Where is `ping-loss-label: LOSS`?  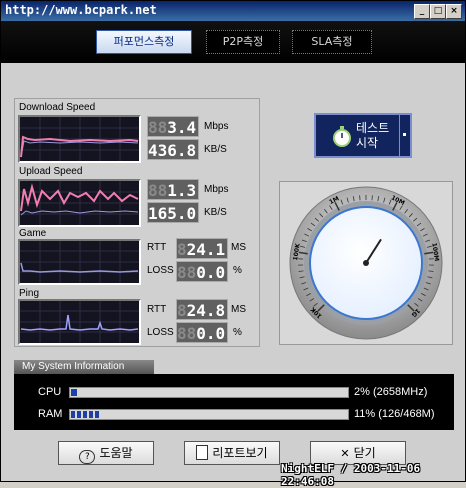 ping-loss-label: LOSS is located at coordinates (160, 332).